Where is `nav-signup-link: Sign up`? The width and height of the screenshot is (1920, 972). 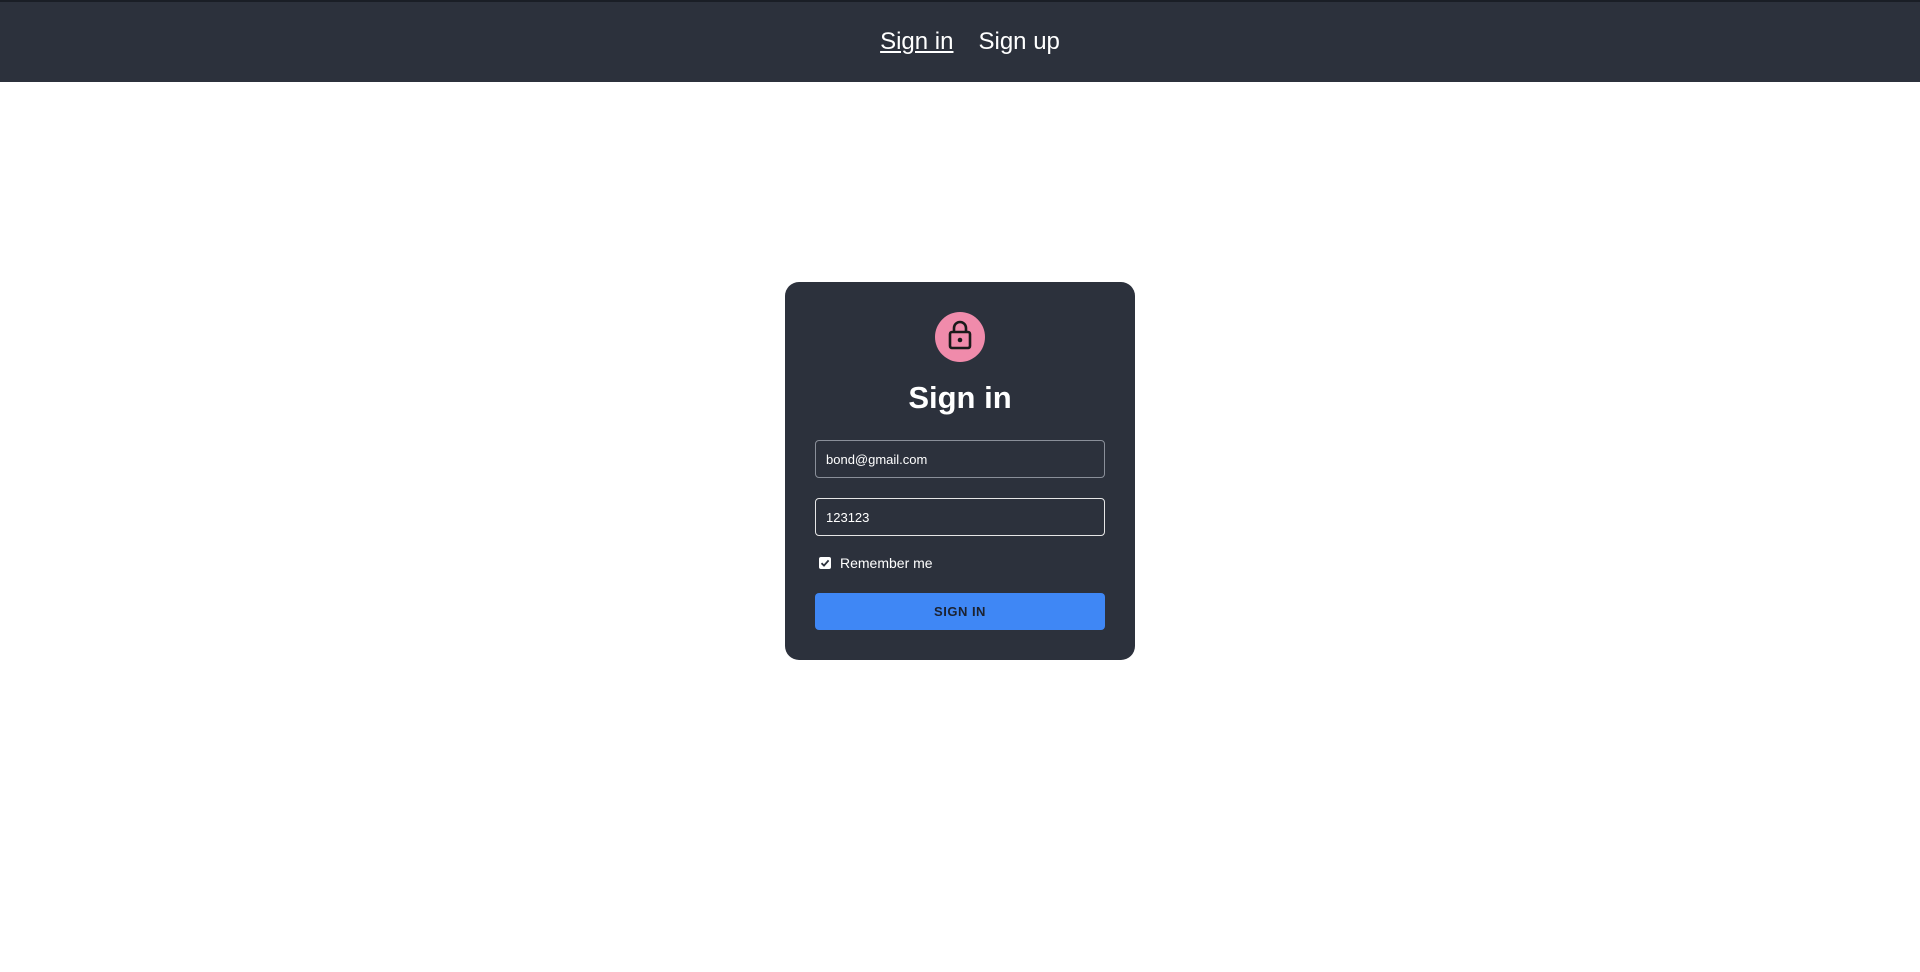 nav-signup-link: Sign up is located at coordinates (1018, 42).